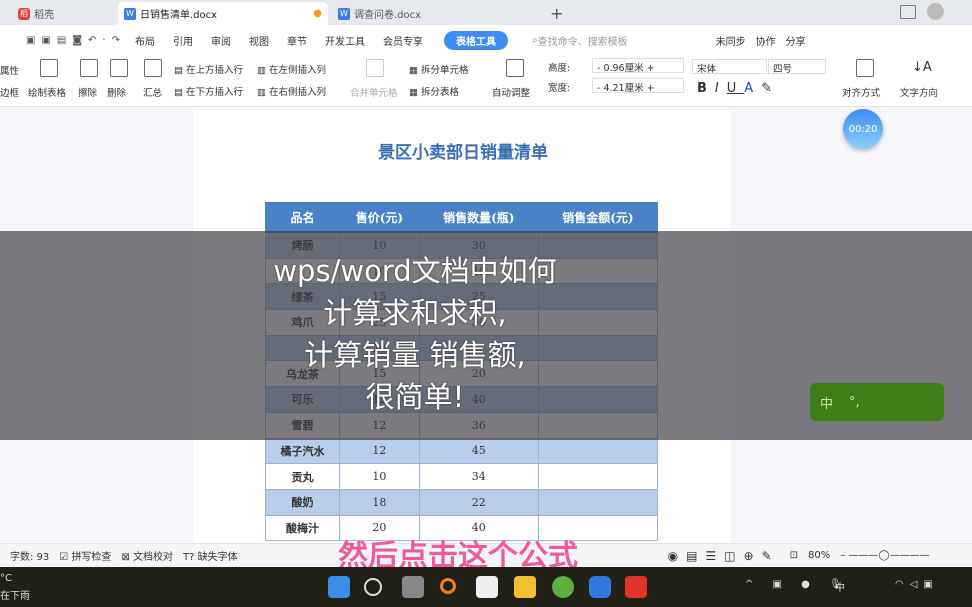  I want to click on auto-fit-icon, so click(515, 68).